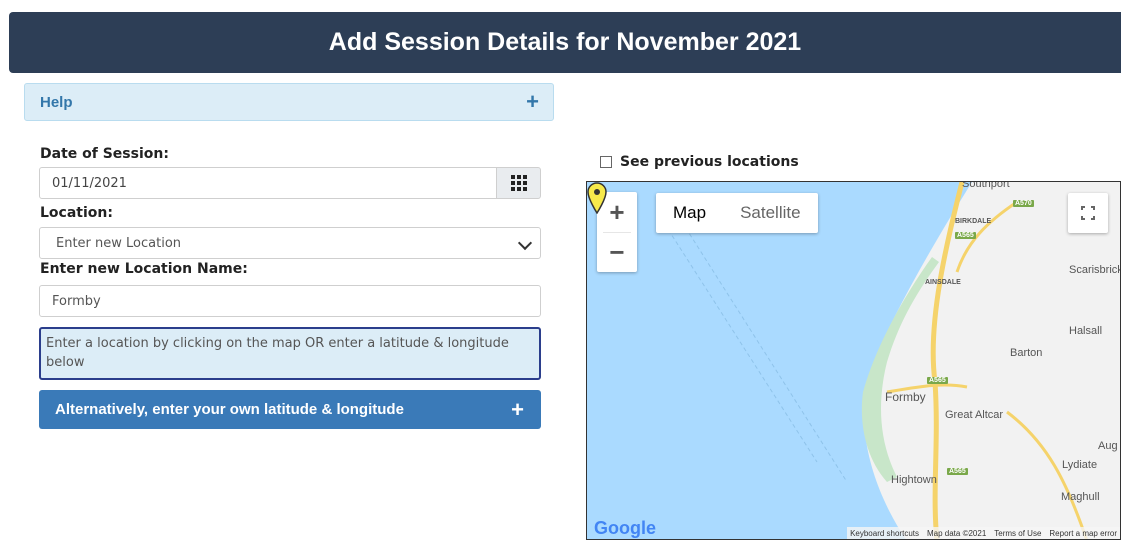 The height and width of the screenshot is (540, 1121). I want to click on place-label: Barton, so click(1026, 353).